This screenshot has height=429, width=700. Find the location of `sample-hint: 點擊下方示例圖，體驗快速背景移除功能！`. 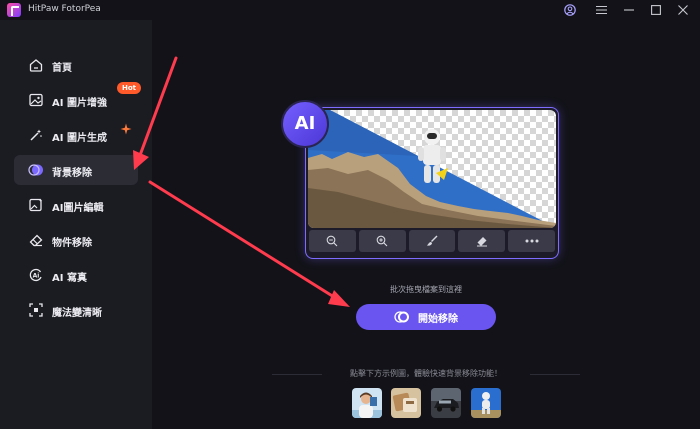

sample-hint: 點擊下方示例圖，體驗快速背景移除功能！ is located at coordinates (426, 373).